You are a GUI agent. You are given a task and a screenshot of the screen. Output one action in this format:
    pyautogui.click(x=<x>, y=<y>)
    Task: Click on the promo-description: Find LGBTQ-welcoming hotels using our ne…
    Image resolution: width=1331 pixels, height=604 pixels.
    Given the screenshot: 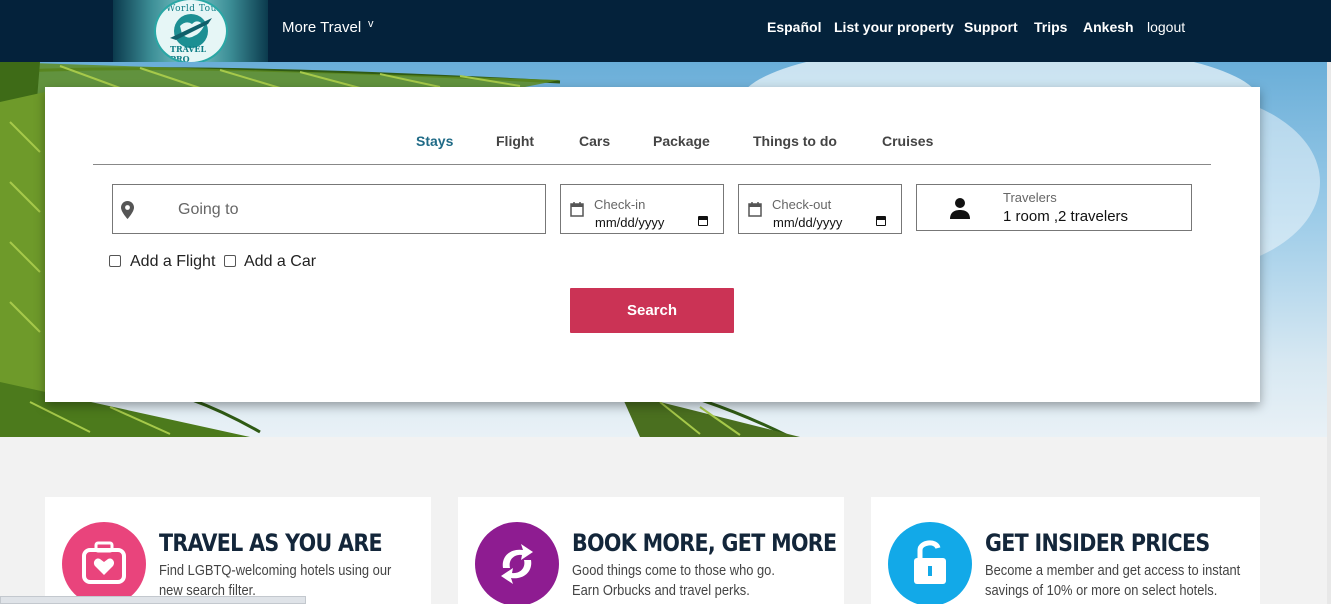 What is the action you would take?
    pyautogui.click(x=275, y=581)
    